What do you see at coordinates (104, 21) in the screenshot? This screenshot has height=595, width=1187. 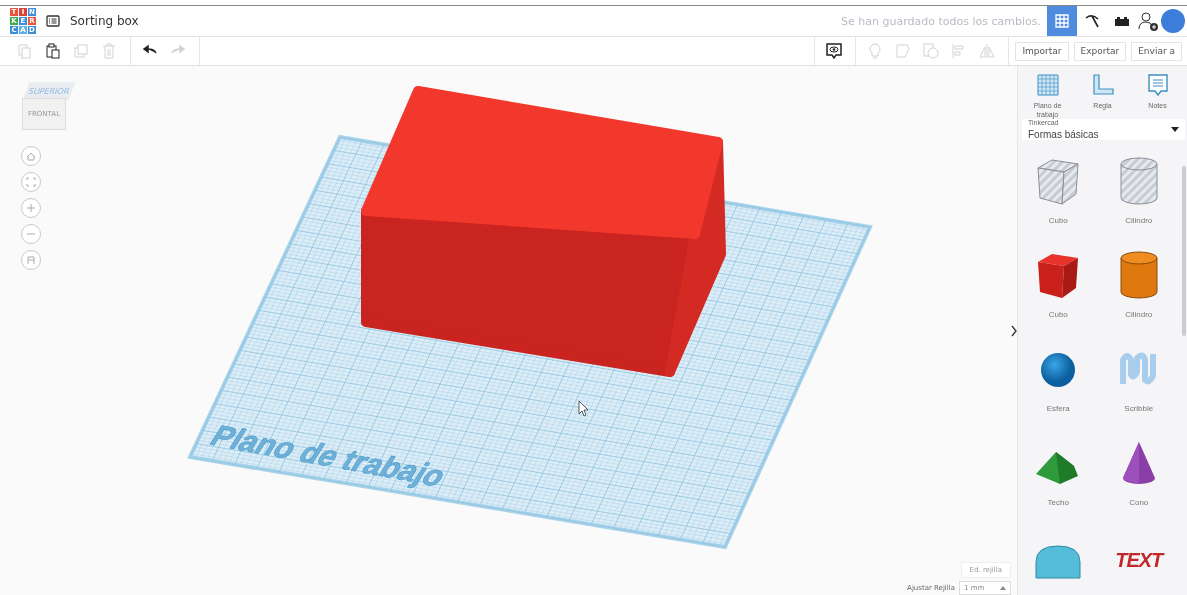 I see `project-title: Sorting box` at bounding box center [104, 21].